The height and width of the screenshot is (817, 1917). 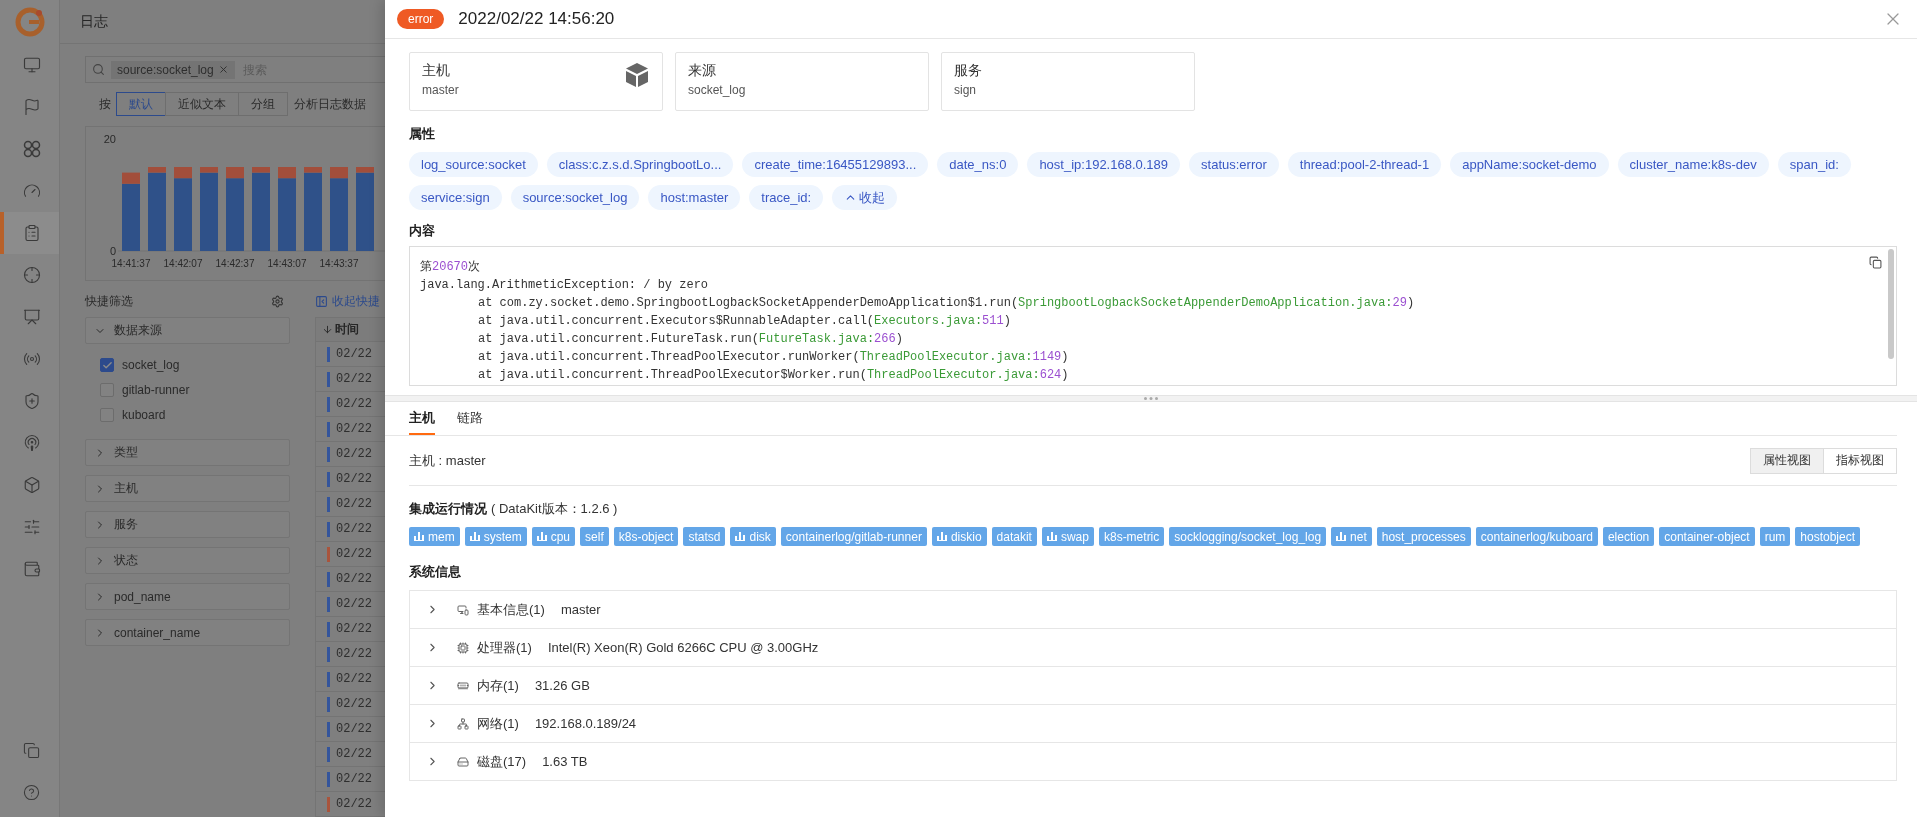 I want to click on attribute-tag: source:socket_log, so click(x=575, y=197).